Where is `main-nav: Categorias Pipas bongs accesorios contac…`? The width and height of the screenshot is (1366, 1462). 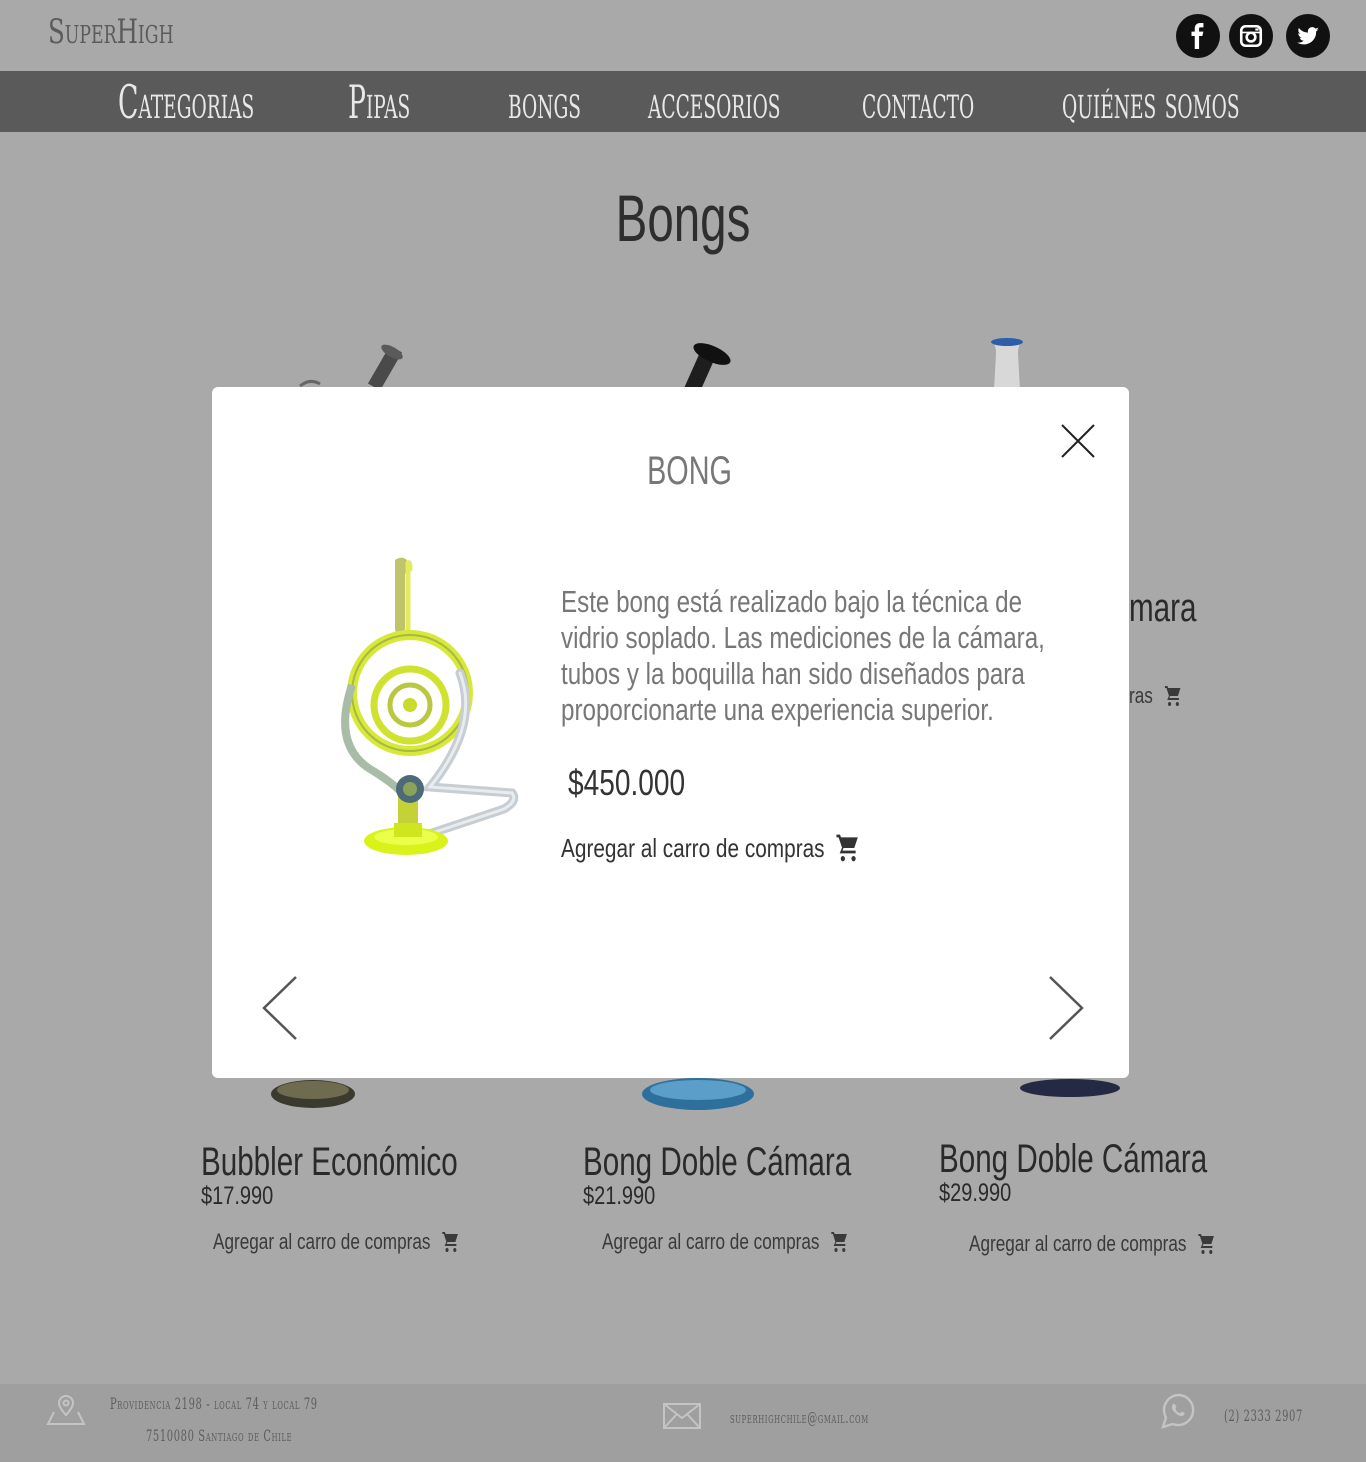 main-nav: Categorias Pipas bongs accesorios contac… is located at coordinates (683, 101).